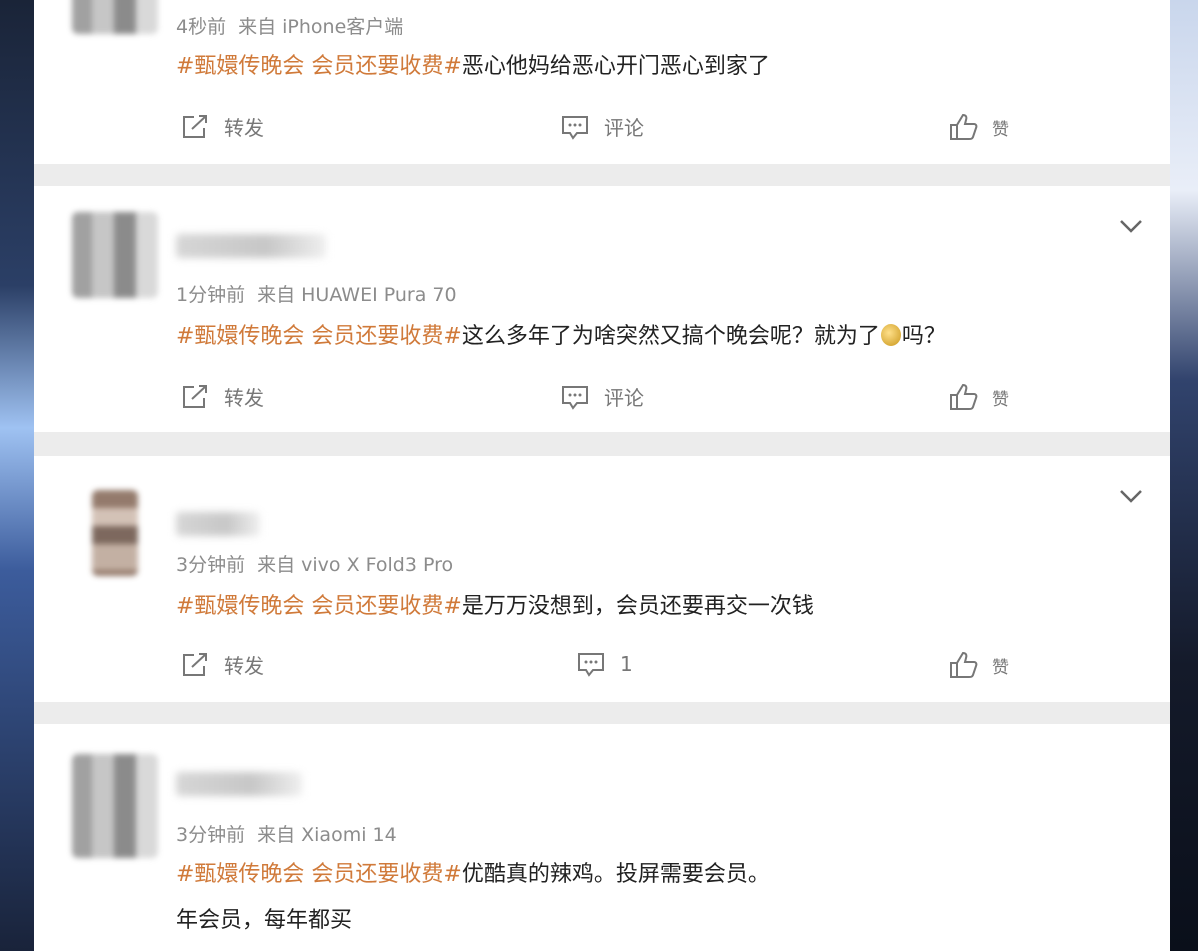 This screenshot has height=951, width=1198. What do you see at coordinates (211, 295) in the screenshot?
I see `post-time: 1分钟前` at bounding box center [211, 295].